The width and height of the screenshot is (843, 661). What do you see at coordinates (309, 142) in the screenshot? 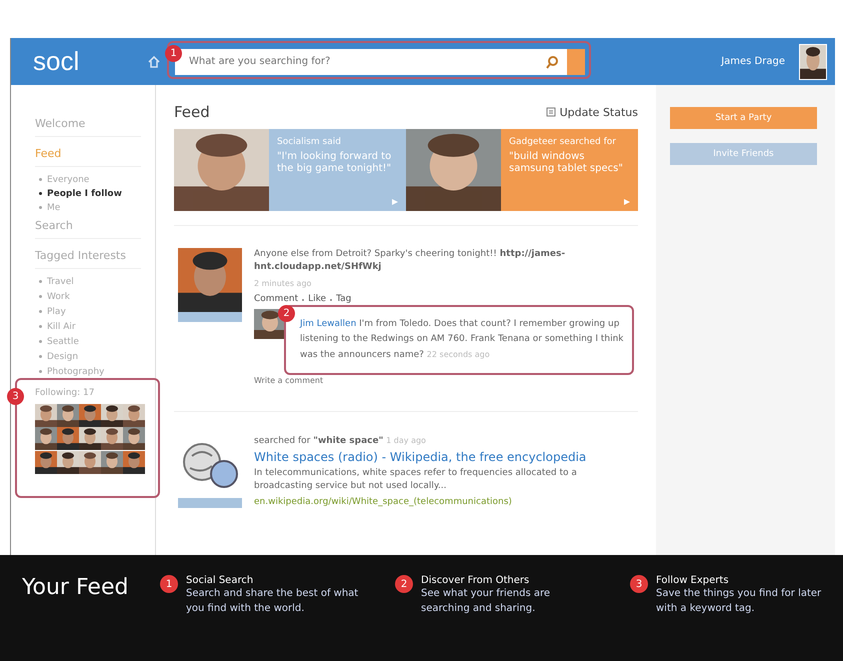
I see `highlight-caption: Socialism said` at bounding box center [309, 142].